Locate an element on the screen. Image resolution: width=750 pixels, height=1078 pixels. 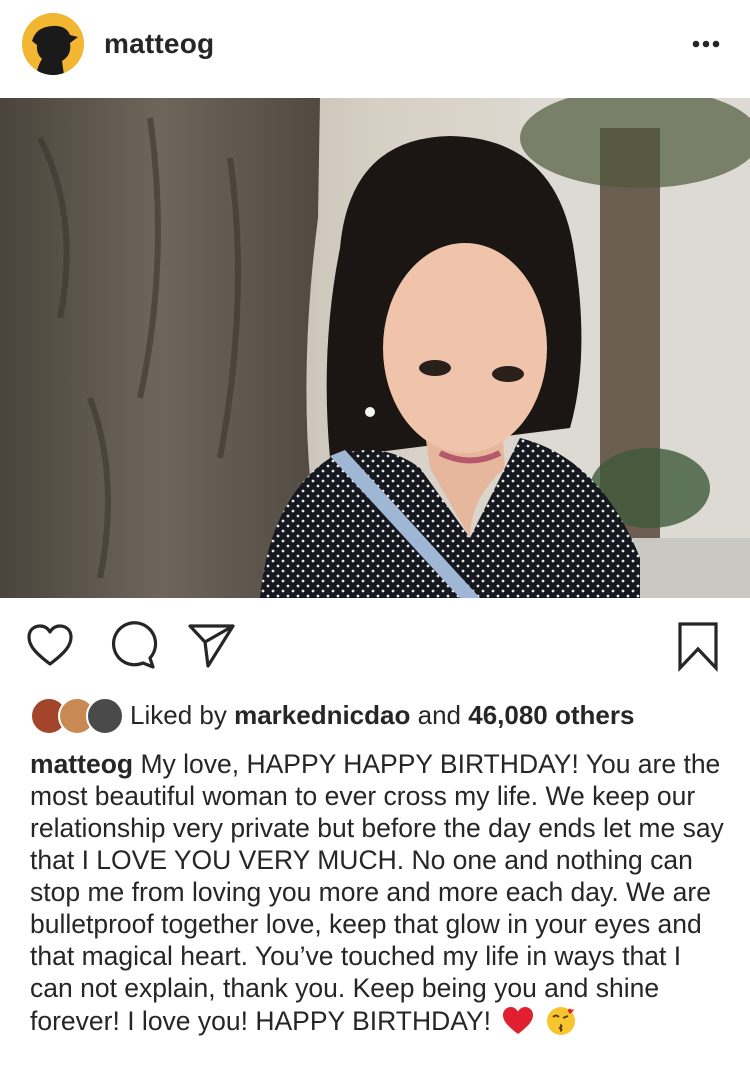
share-button is located at coordinates (212, 646).